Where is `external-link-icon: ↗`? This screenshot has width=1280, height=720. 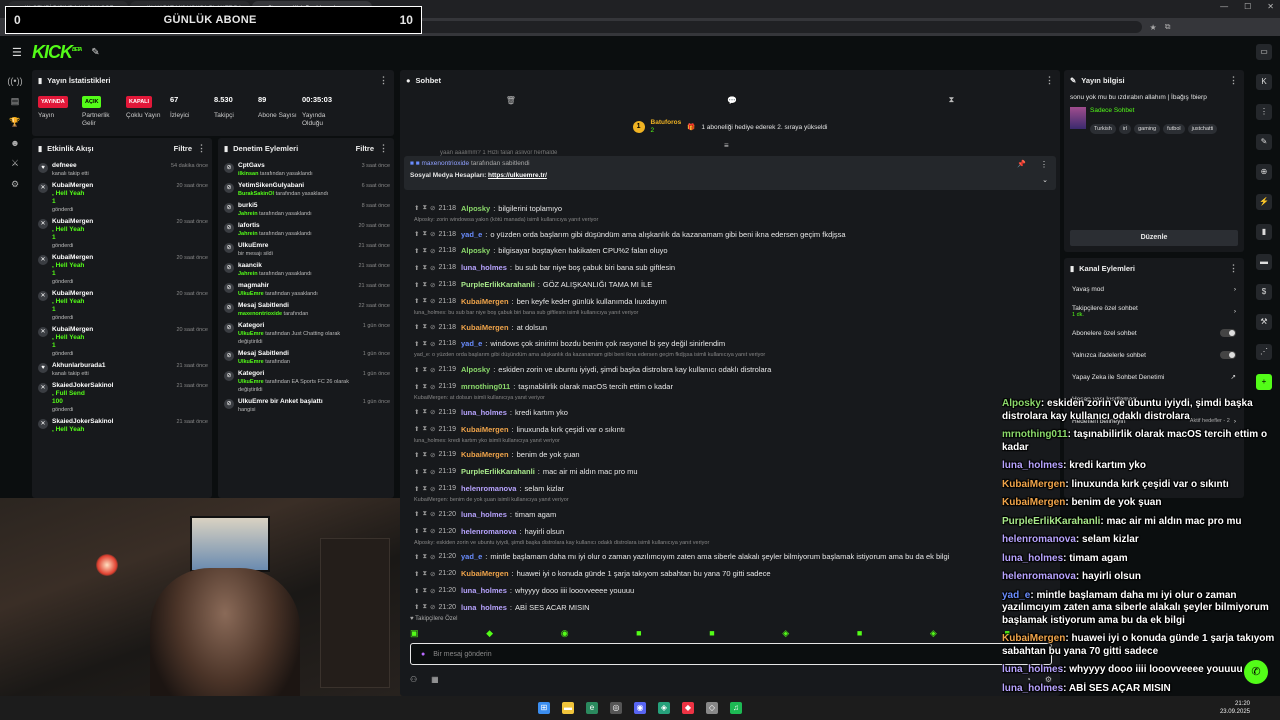 external-link-icon: ↗ is located at coordinates (1233, 377).